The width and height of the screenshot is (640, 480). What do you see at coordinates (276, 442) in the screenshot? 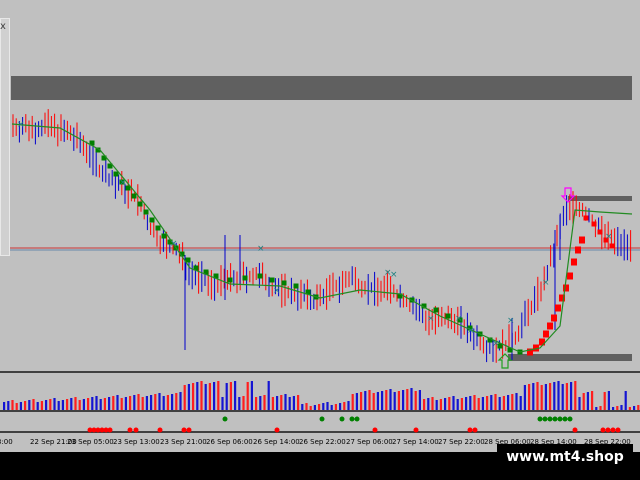
I see `time-axis-label: 26 Sep 14:00` at bounding box center [276, 442].